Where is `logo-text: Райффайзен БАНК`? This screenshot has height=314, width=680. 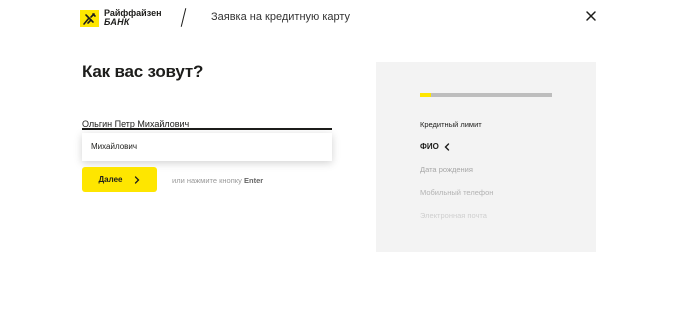 logo-text: Райффайзен БАНК is located at coordinates (133, 18).